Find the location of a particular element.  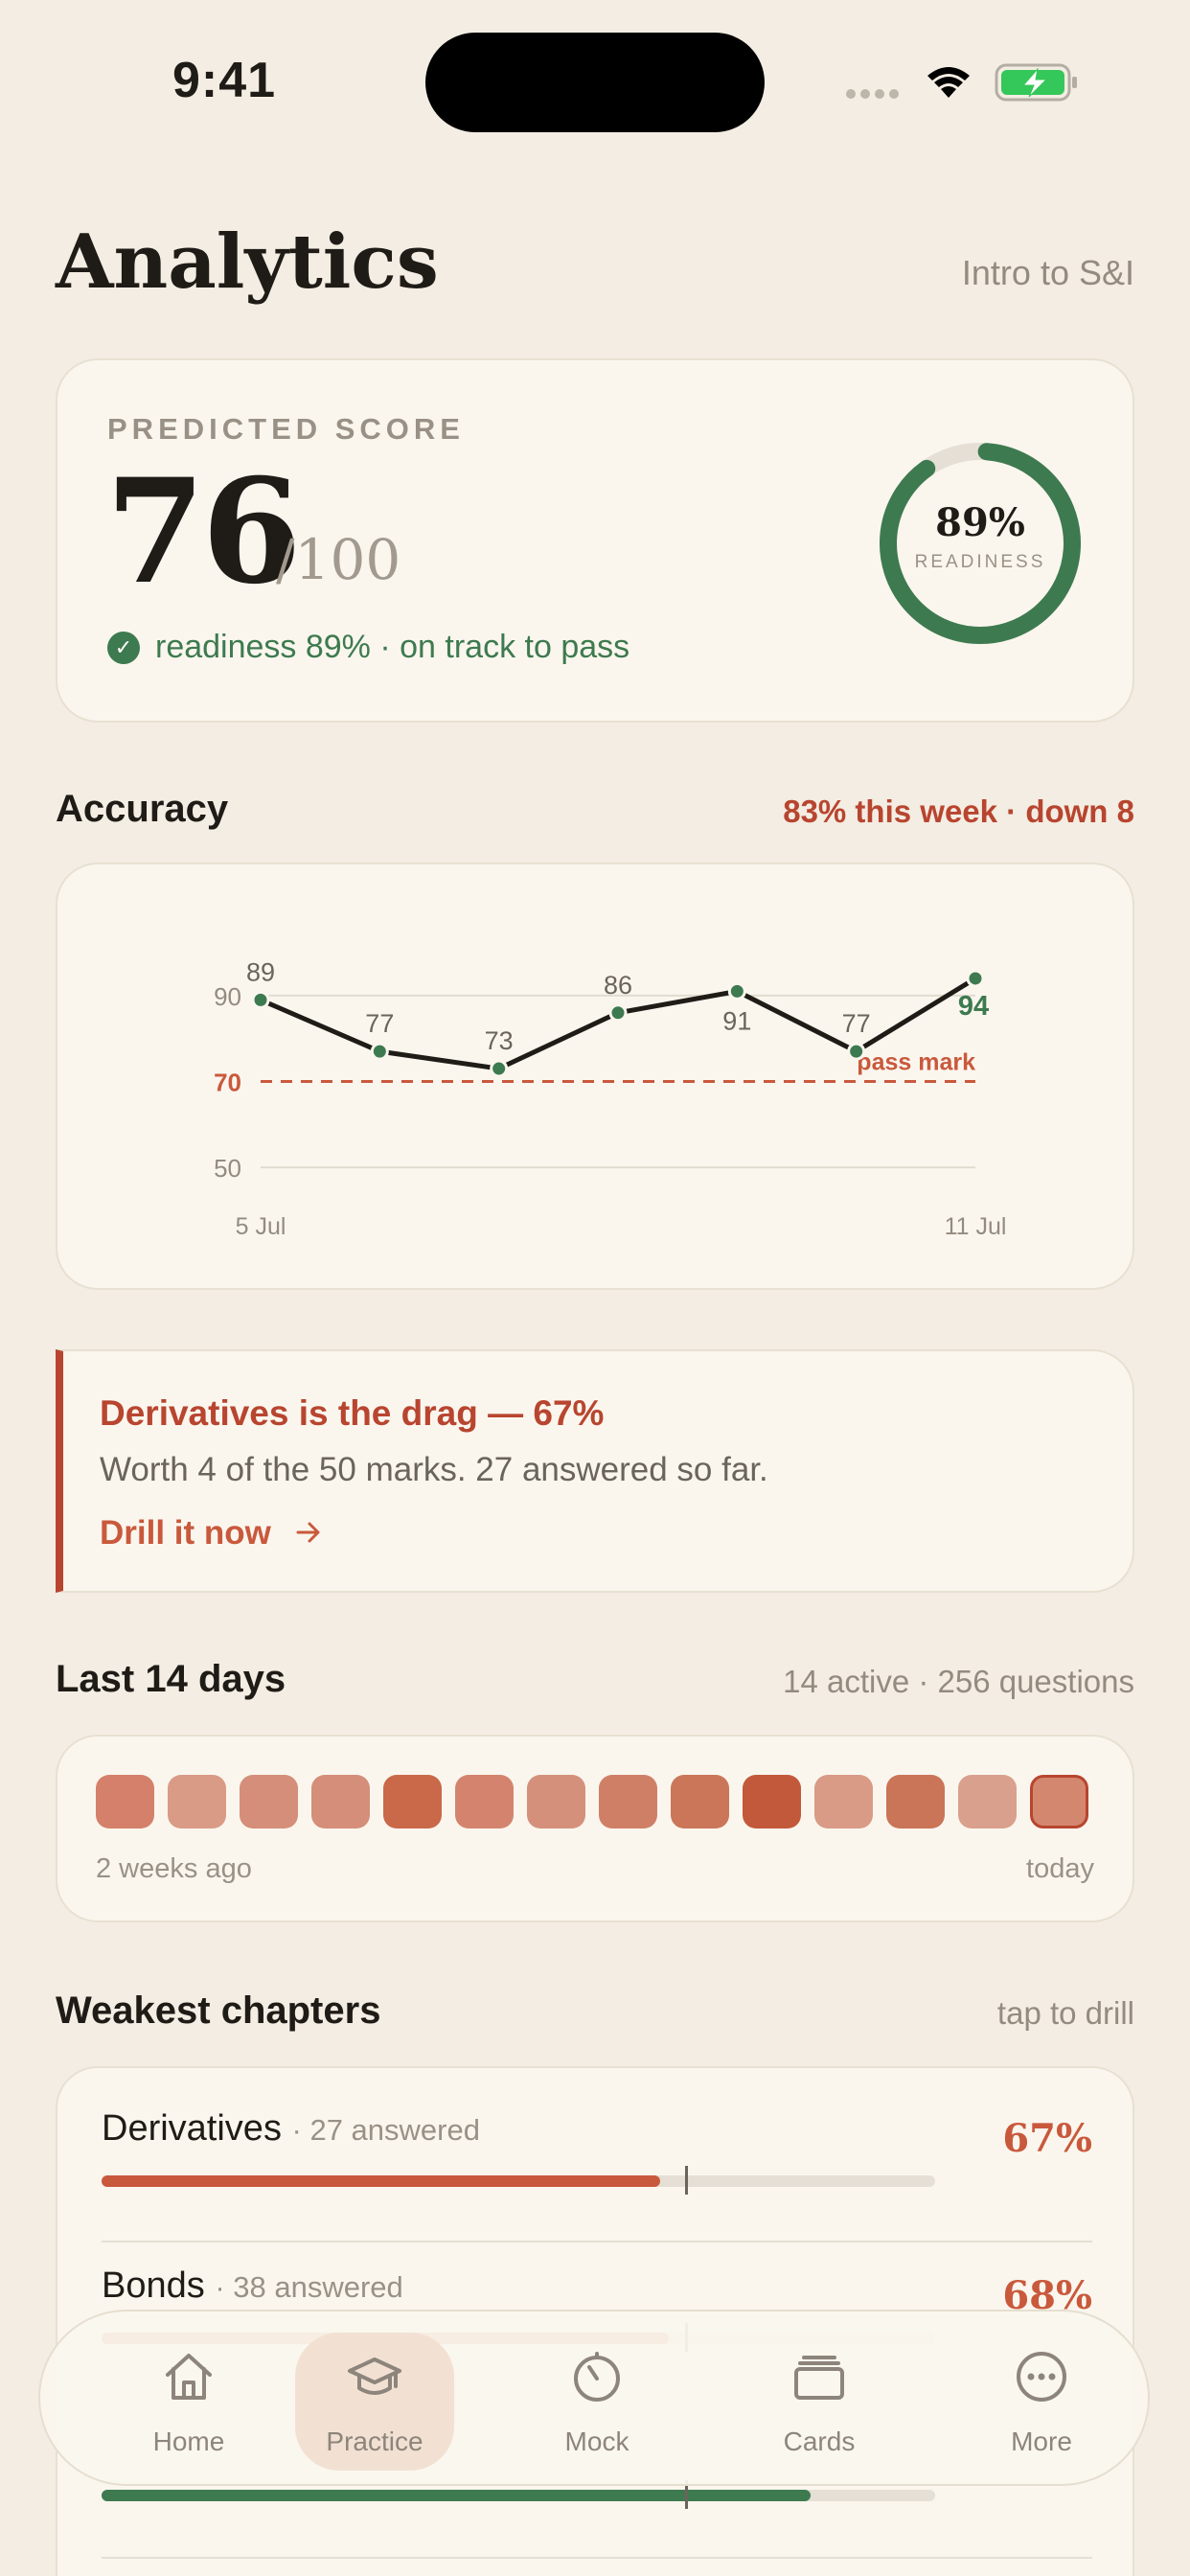

signal-icon is located at coordinates (873, 94).